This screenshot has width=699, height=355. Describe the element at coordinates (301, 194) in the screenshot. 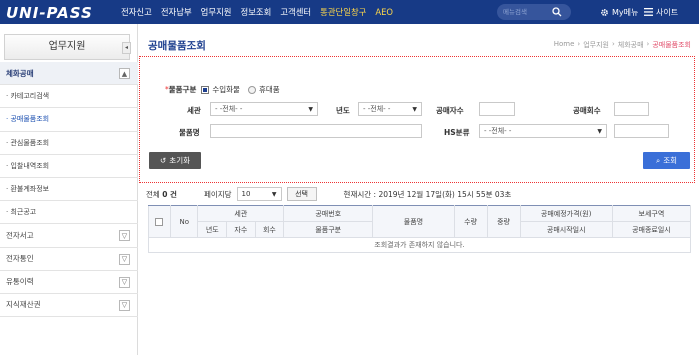

I see `select-button: 선택` at that location.